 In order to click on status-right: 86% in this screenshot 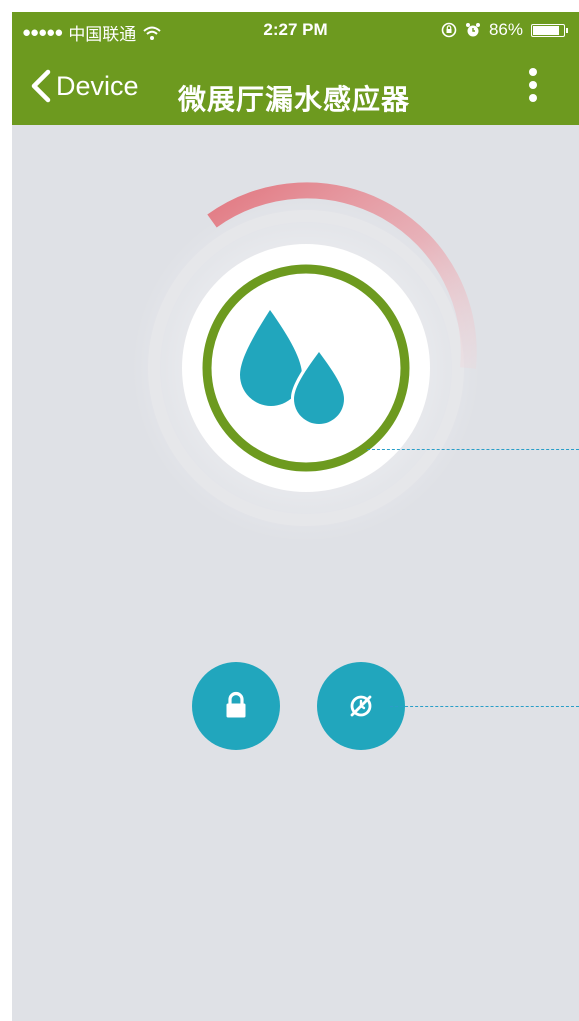, I will do `click(504, 30)`.